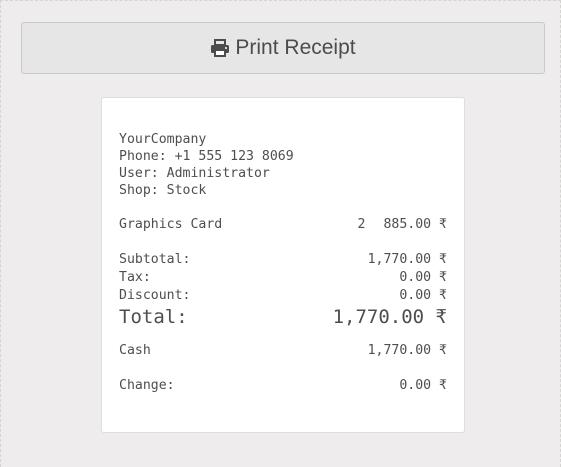 This screenshot has height=467, width=561. I want to click on change-value: 0.00 ₹, so click(423, 385).